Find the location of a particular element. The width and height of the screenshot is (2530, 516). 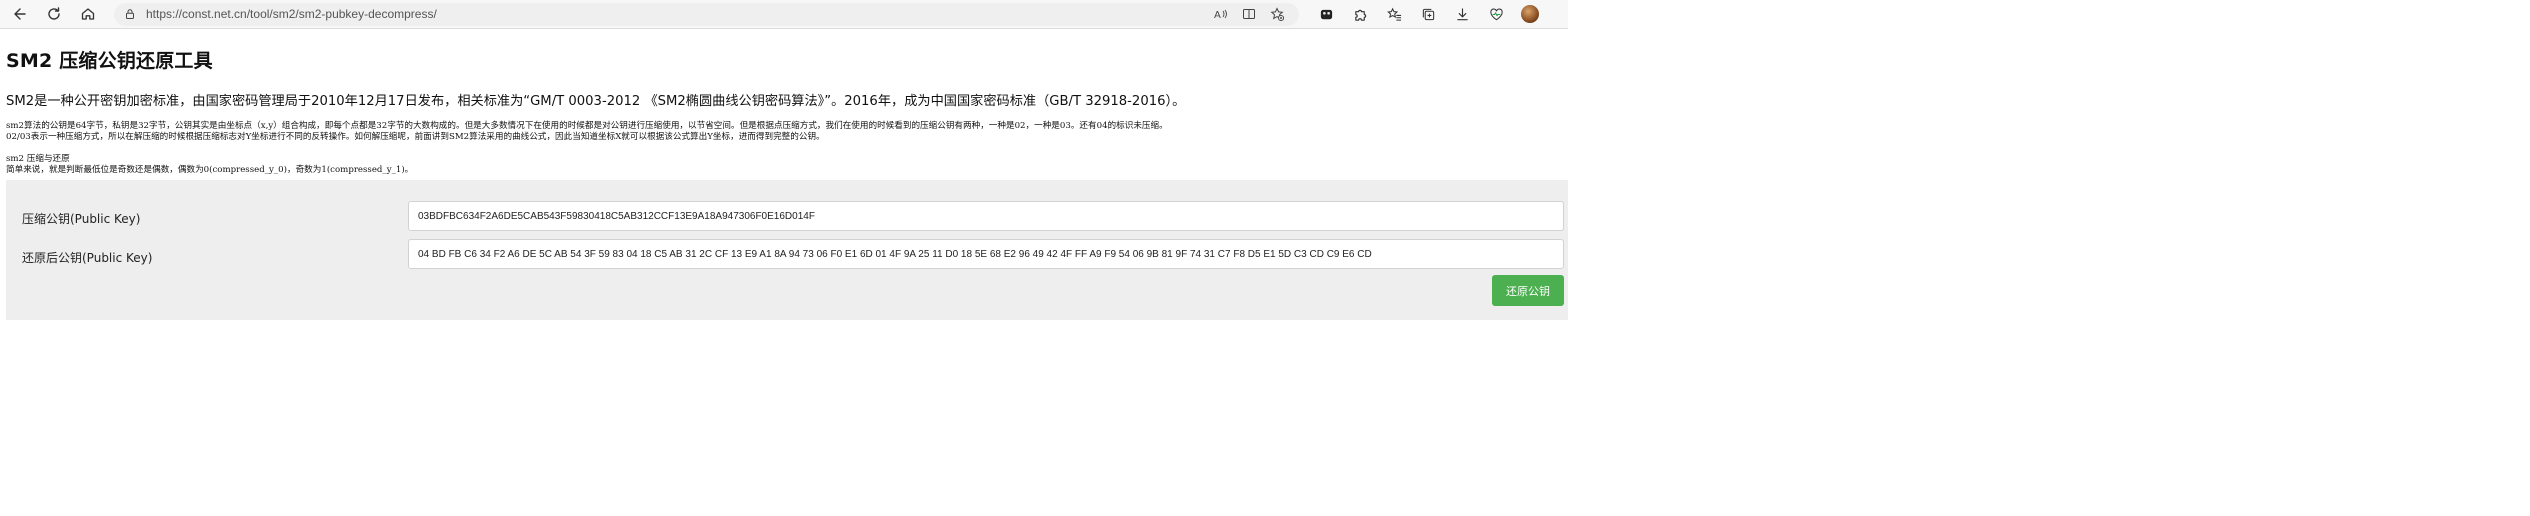

lock-icon is located at coordinates (130, 14).